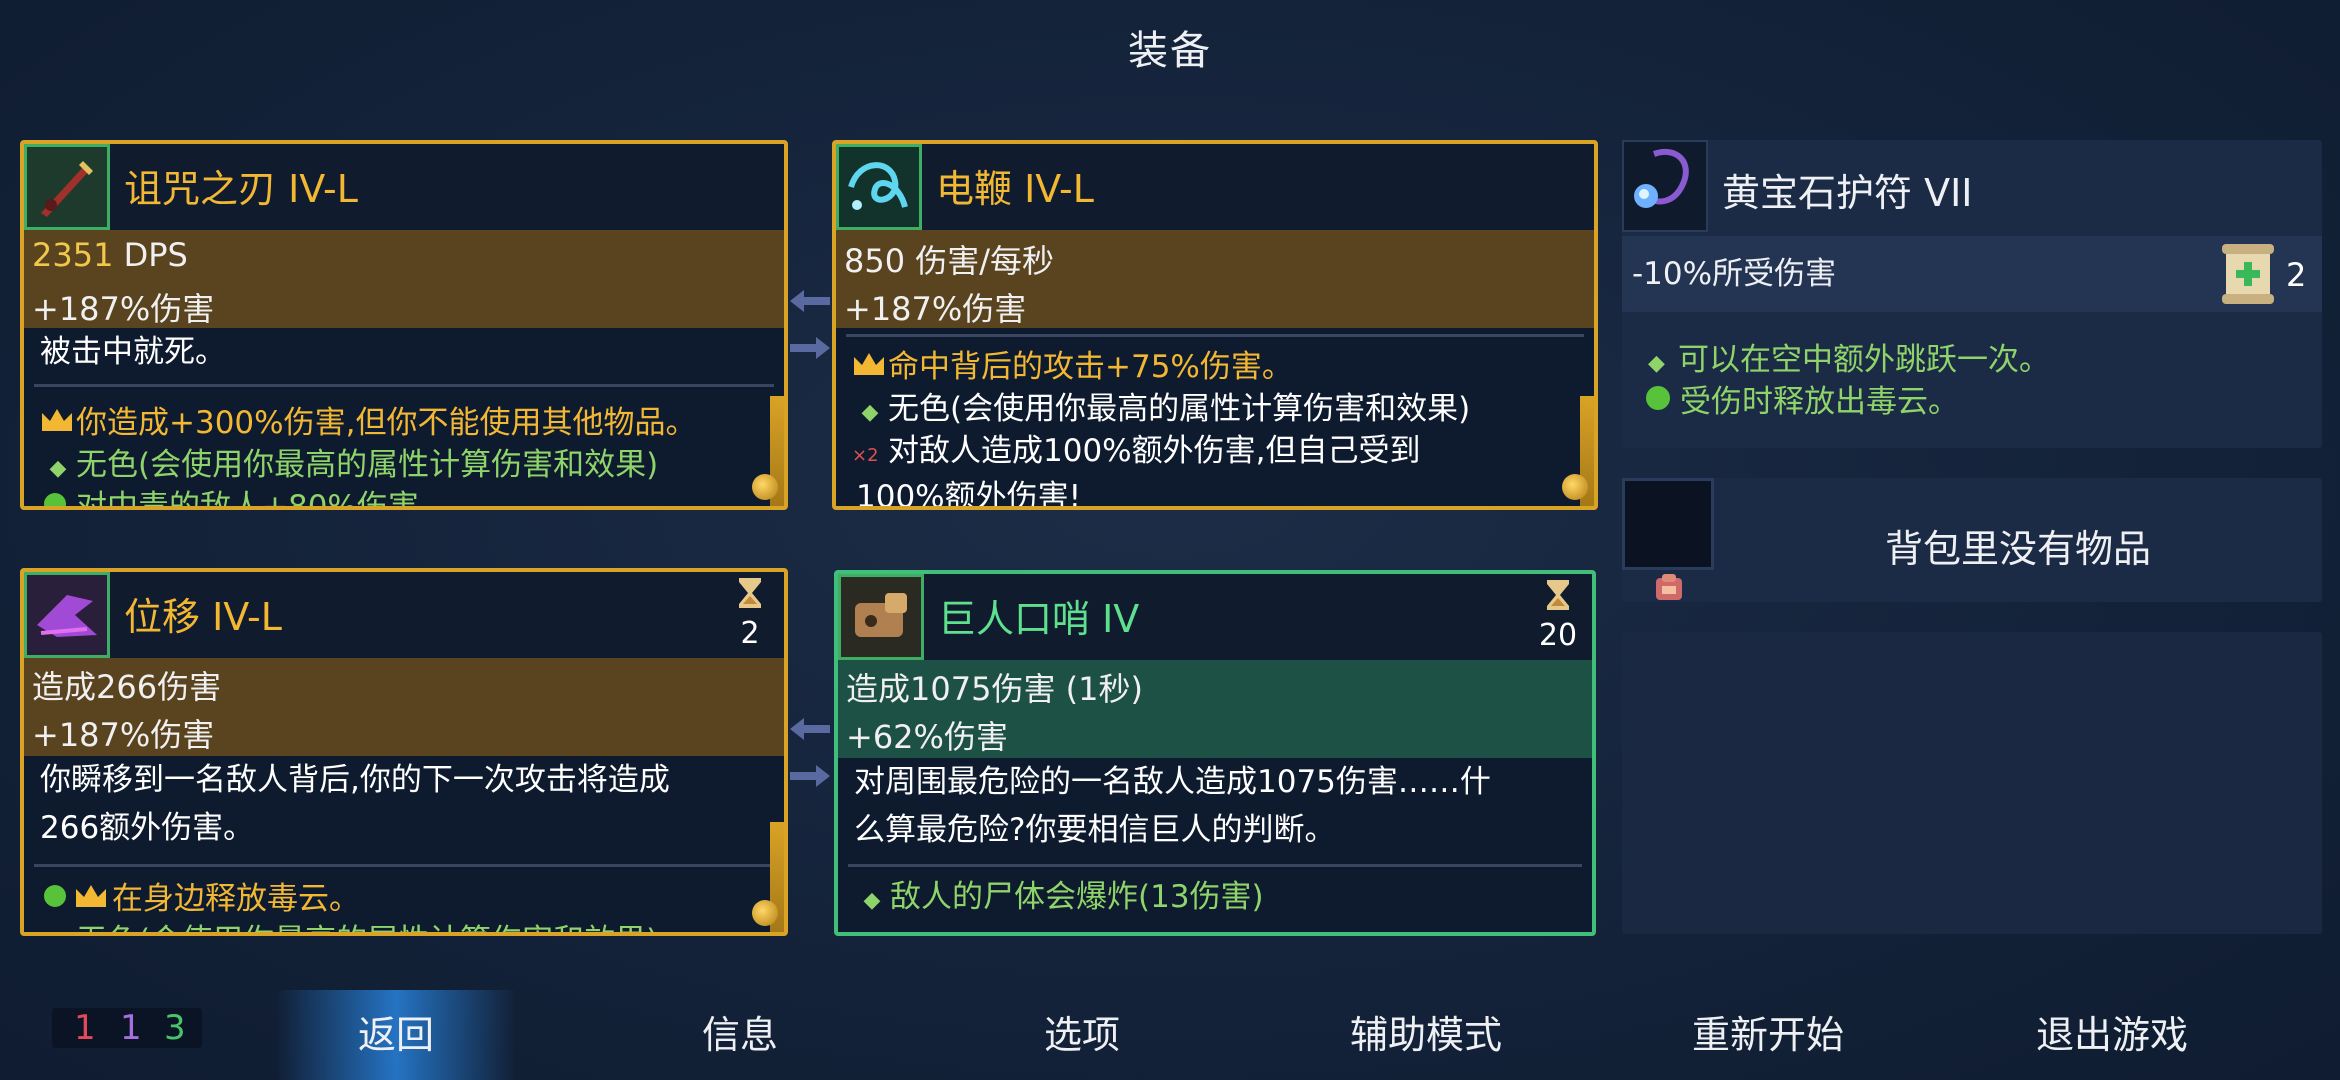 This screenshot has width=2340, height=1080. I want to click on perk-text: 敌人的尸体会爆炸(13伤害), so click(1077, 897).